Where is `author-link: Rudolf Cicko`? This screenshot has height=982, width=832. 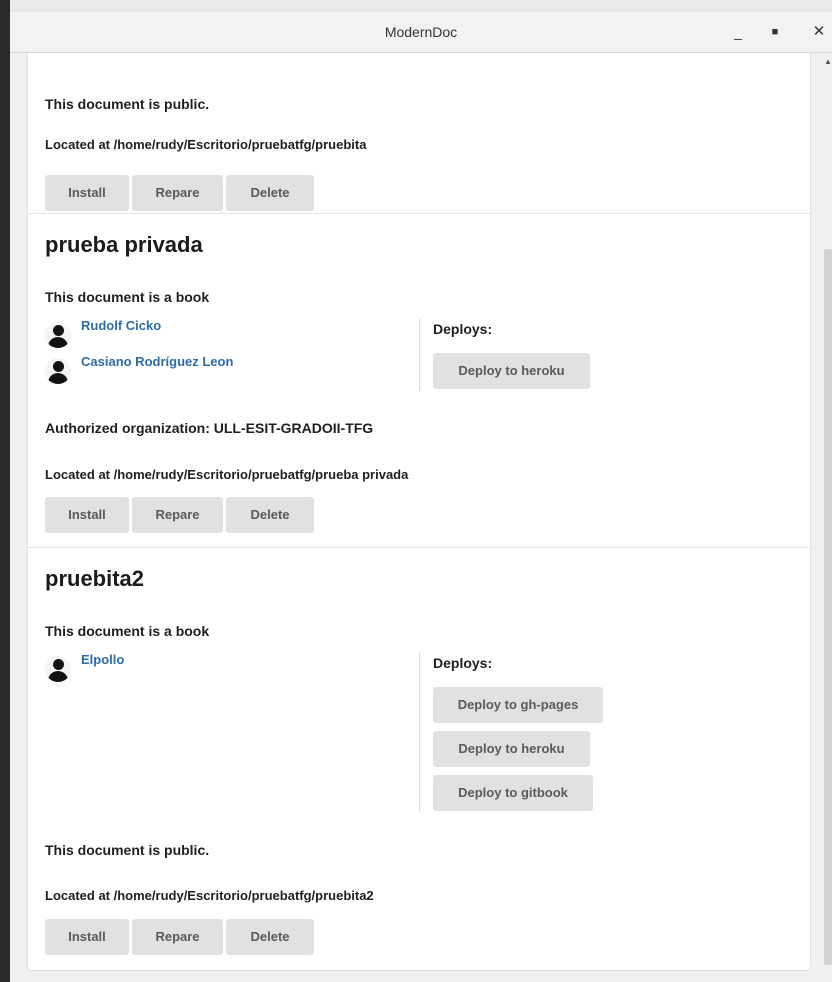 author-link: Rudolf Cicko is located at coordinates (121, 325).